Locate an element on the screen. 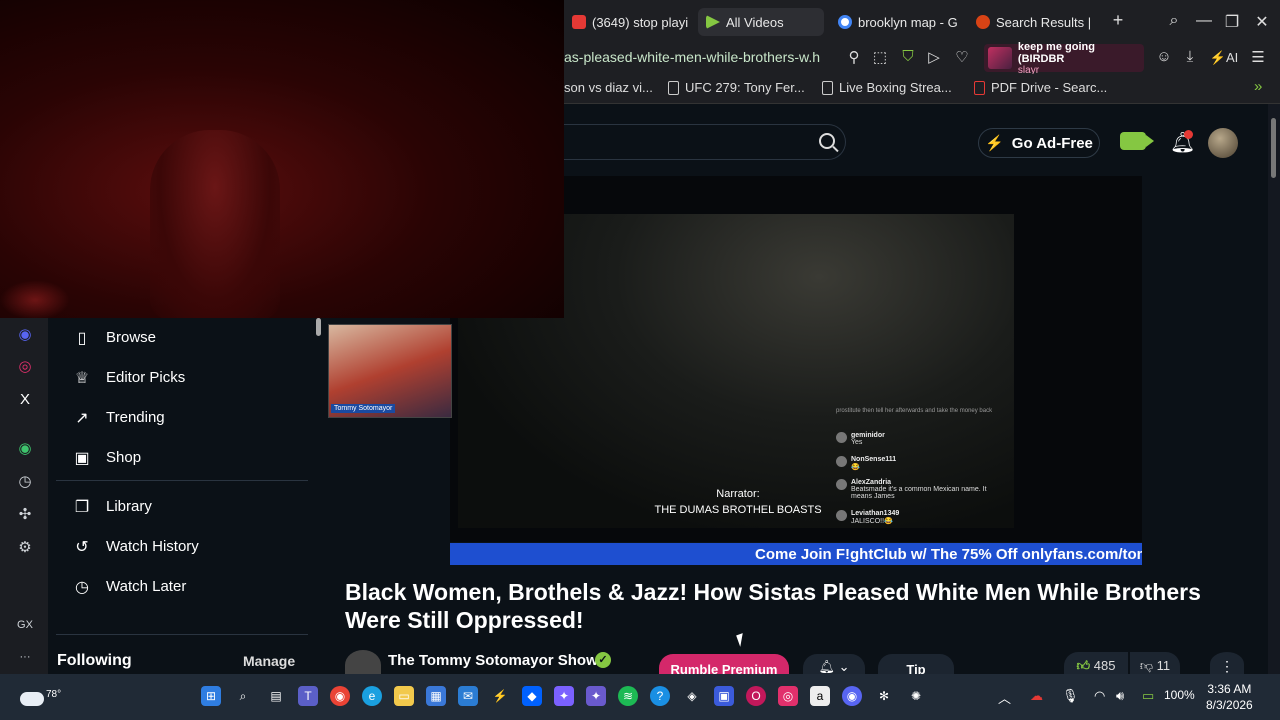 The image size is (1280, 720). rumble-icon is located at coordinates (713, 22).